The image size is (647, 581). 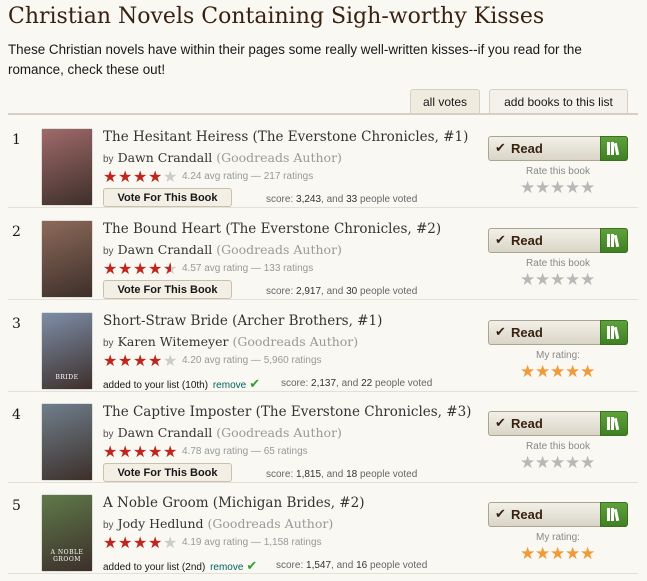 I want to click on people-voted-label: people voted, so click(x=387, y=199).